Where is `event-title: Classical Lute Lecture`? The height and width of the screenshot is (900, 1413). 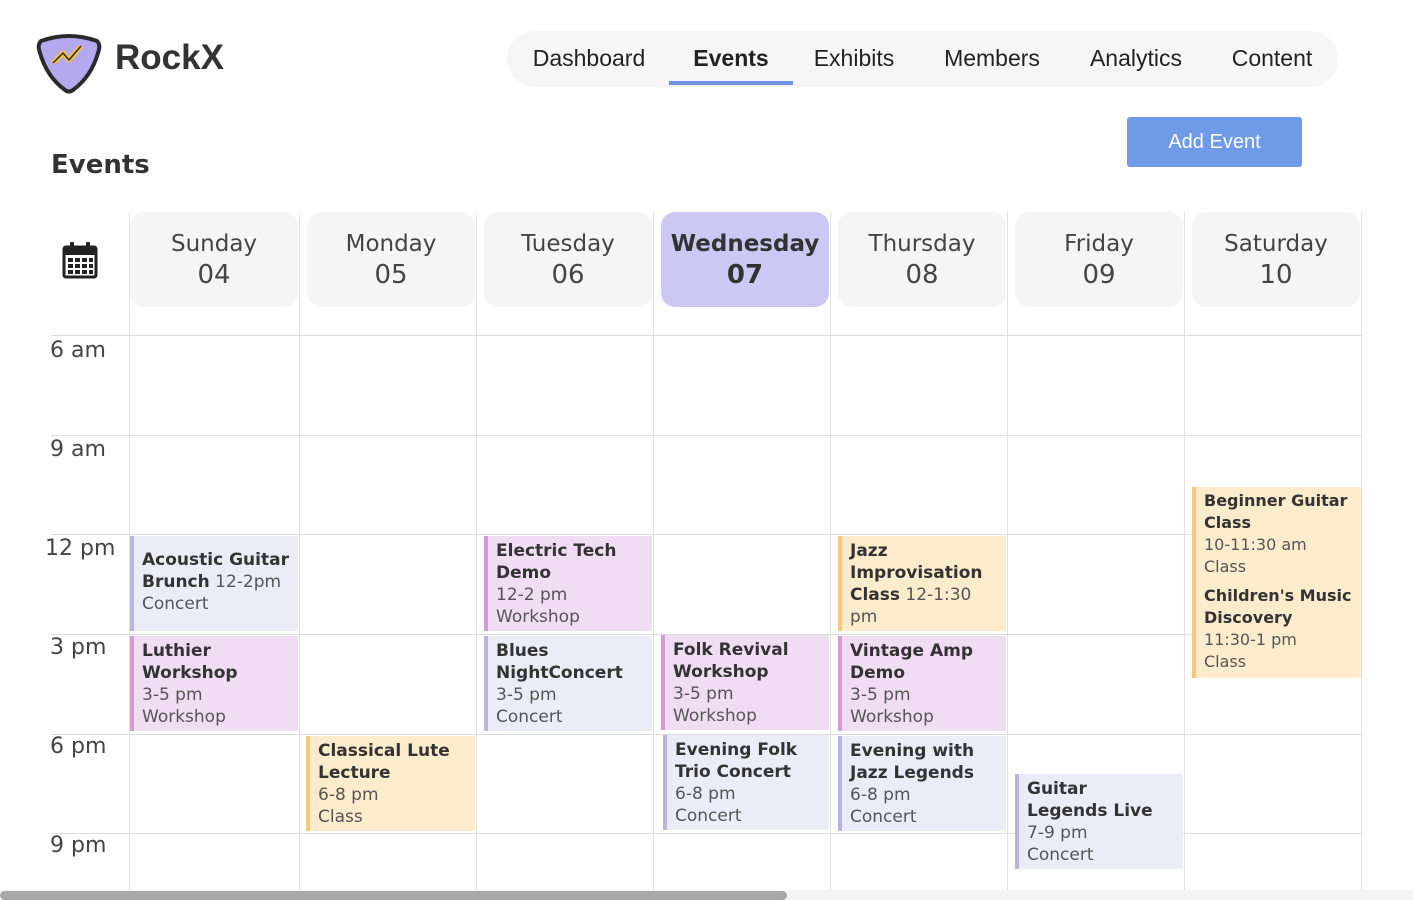
event-title: Classical Lute Lecture is located at coordinates (384, 762).